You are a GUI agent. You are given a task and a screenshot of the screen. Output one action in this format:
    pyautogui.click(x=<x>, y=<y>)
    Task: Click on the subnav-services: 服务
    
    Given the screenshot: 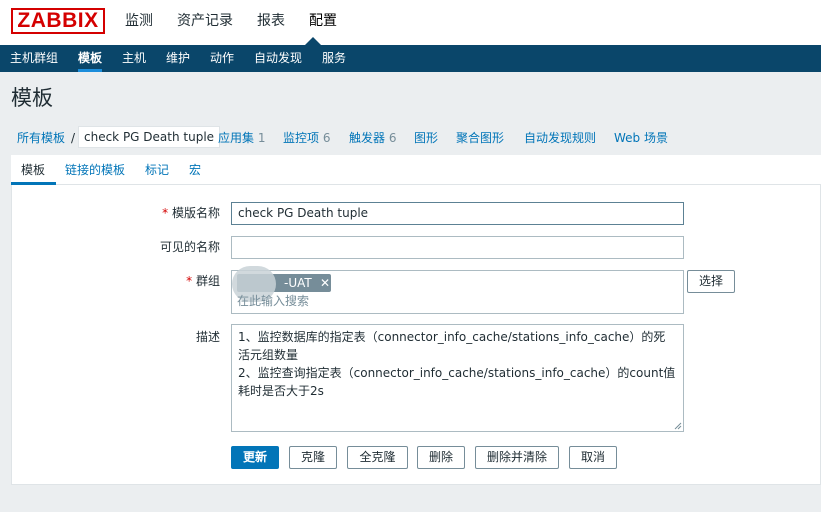 What is the action you would take?
    pyautogui.click(x=334, y=58)
    